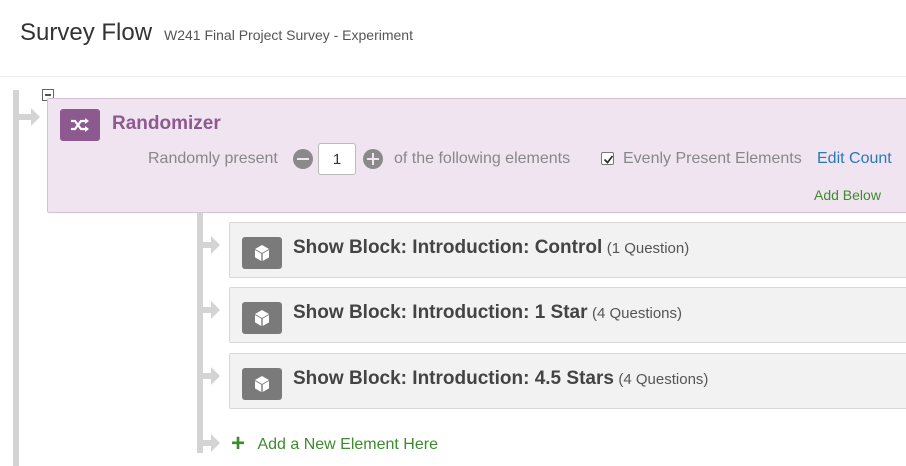 The height and width of the screenshot is (466, 906). Describe the element at coordinates (847, 195) in the screenshot. I see `add-below-link: Add Below` at that location.